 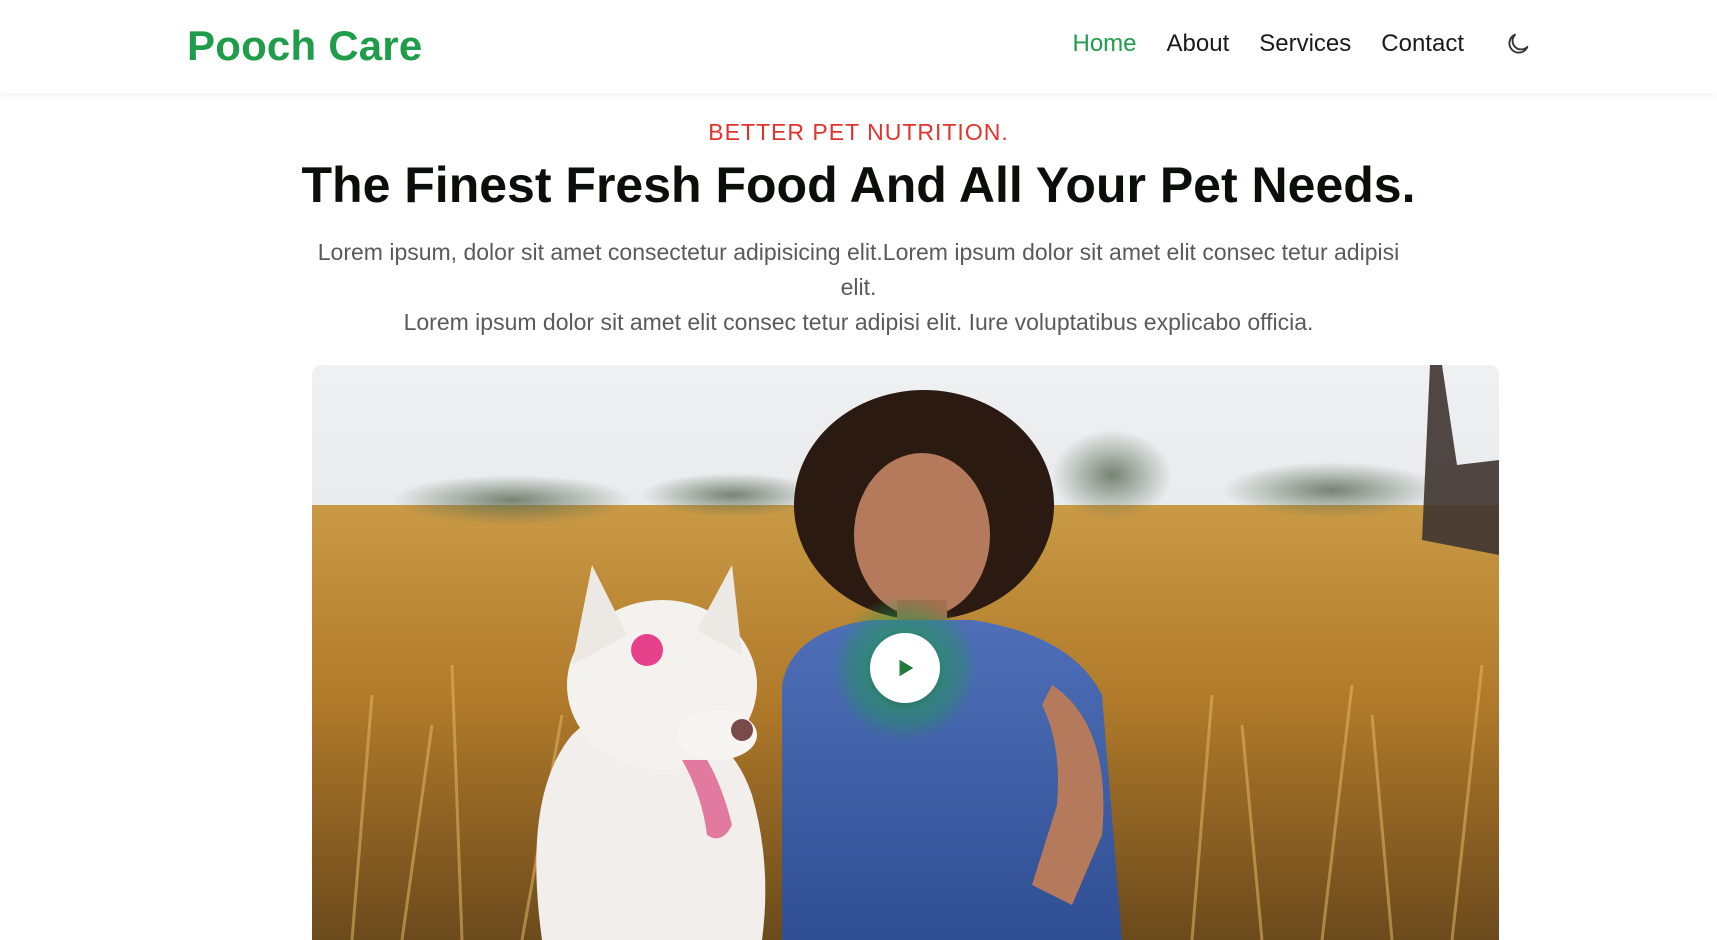 What do you see at coordinates (1422, 44) in the screenshot?
I see `nav-contact: Contact` at bounding box center [1422, 44].